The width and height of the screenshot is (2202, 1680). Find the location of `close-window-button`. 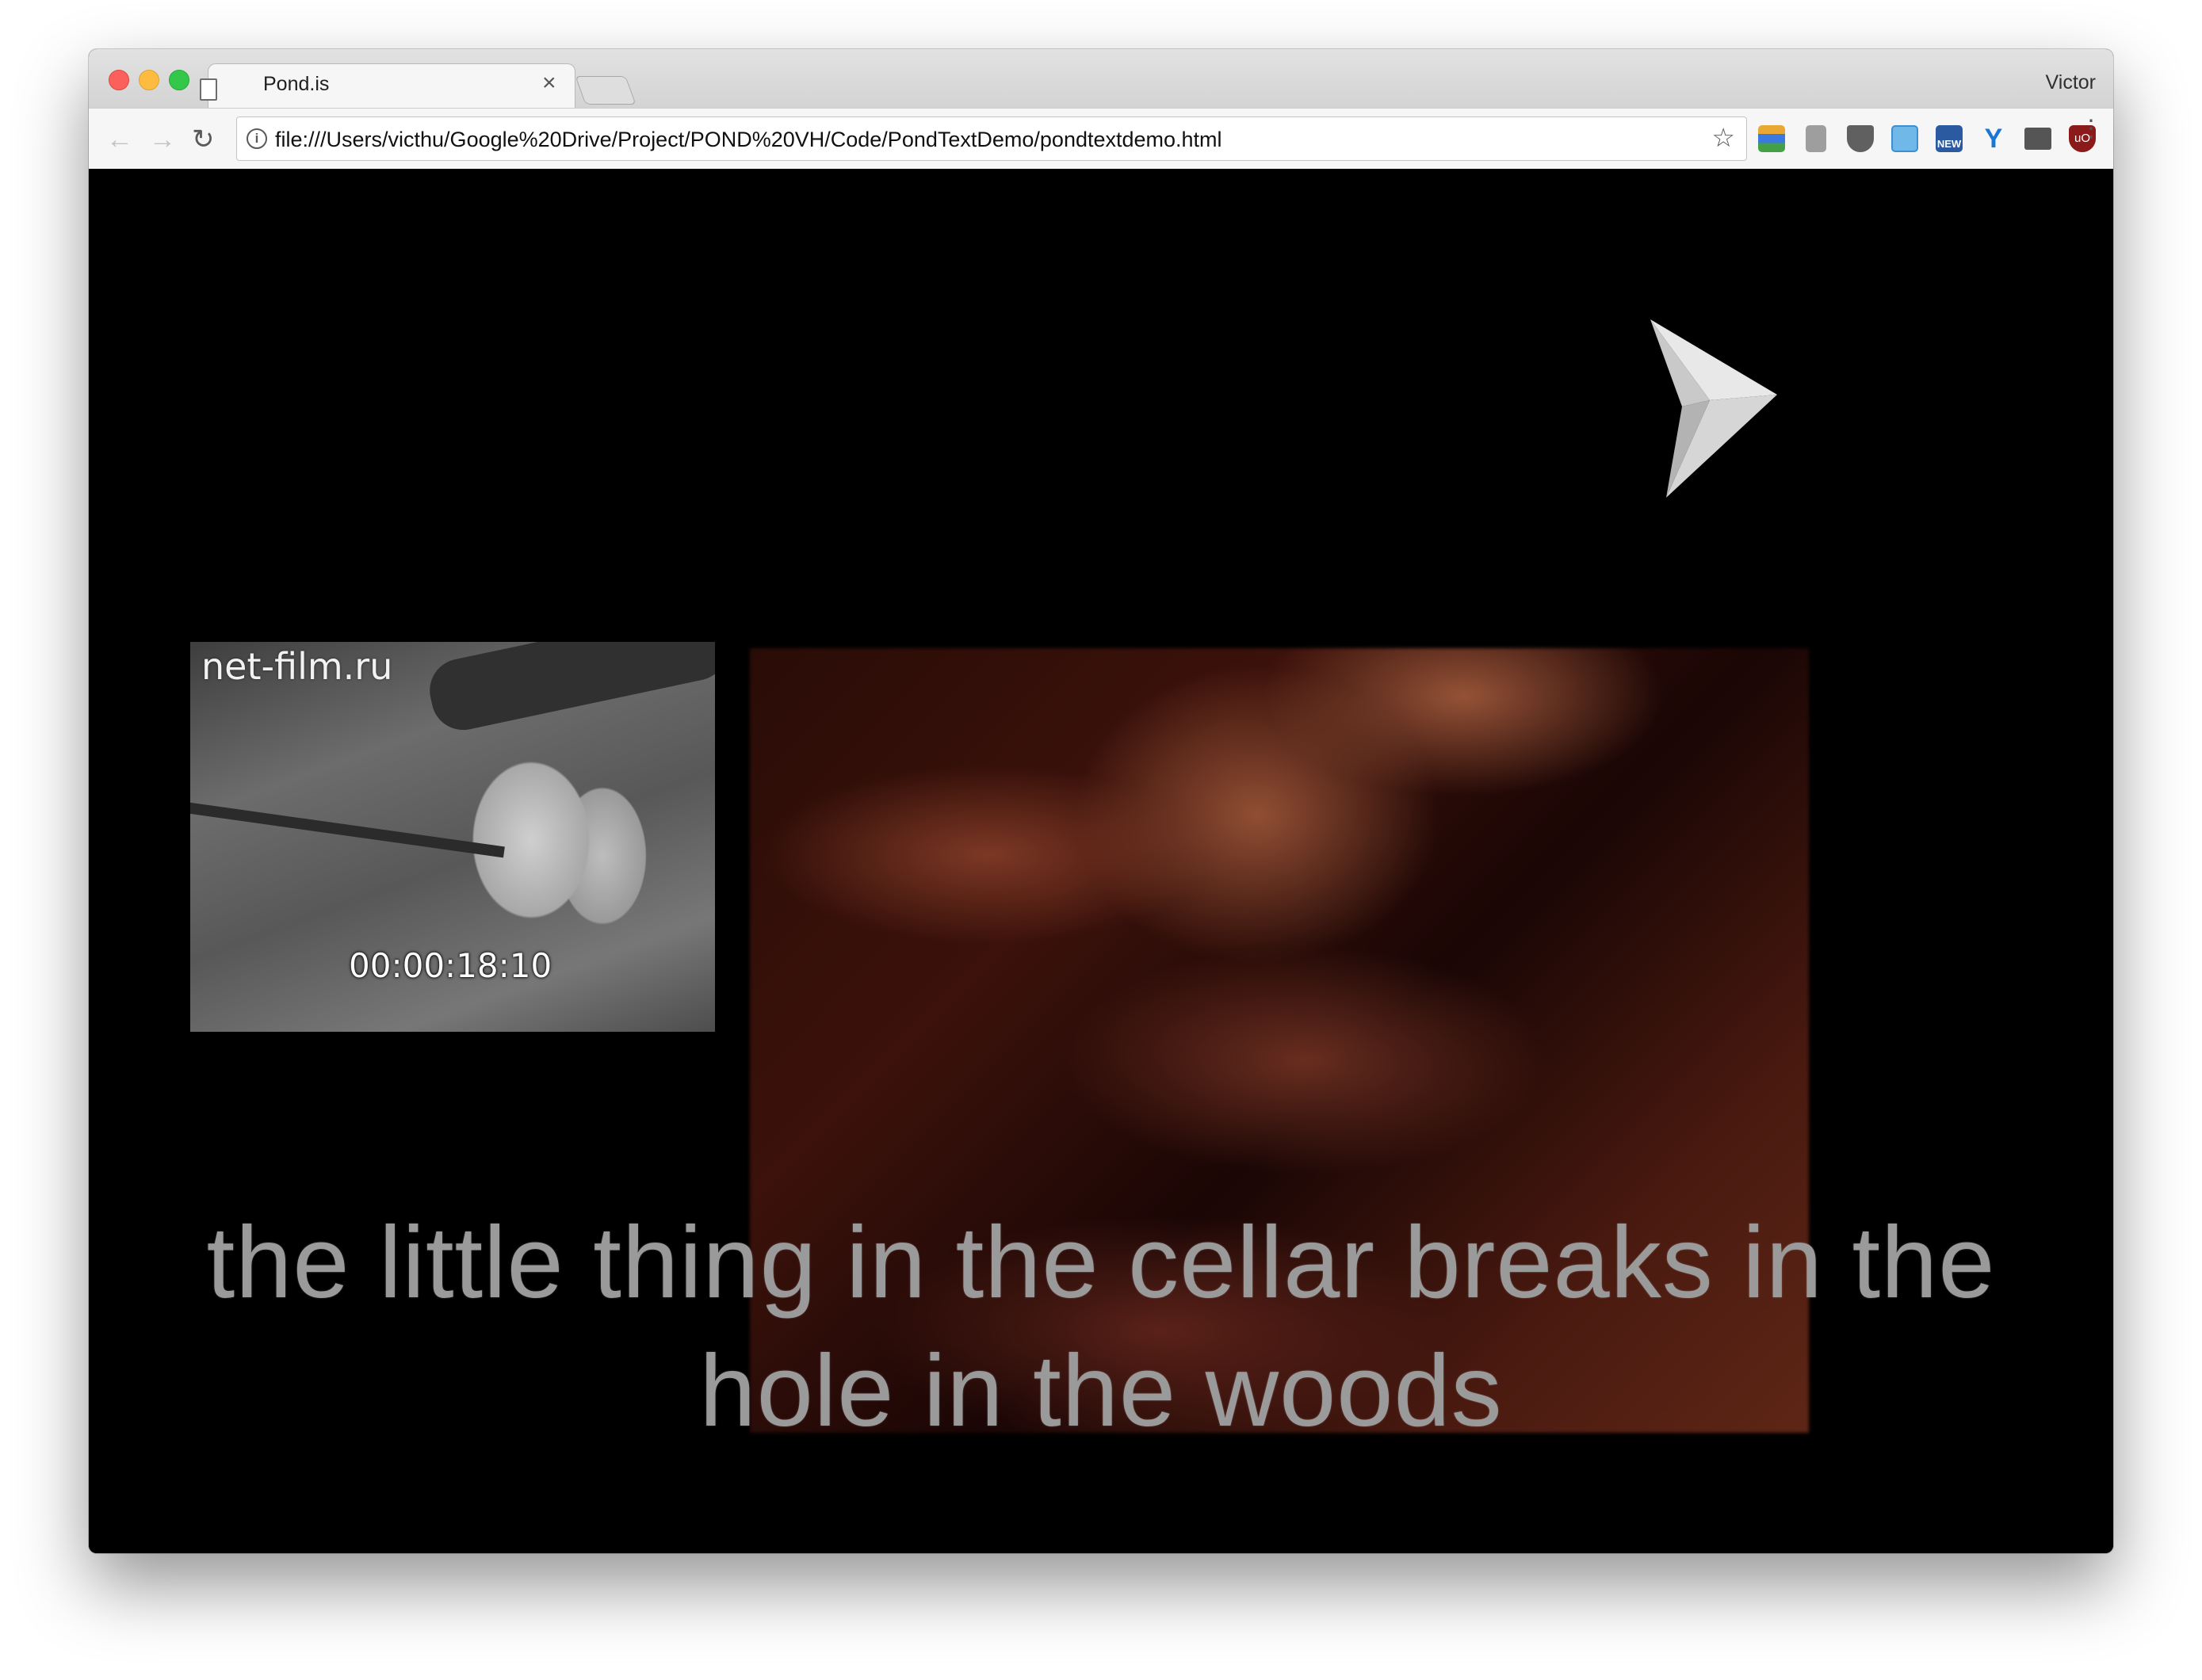

close-window-button is located at coordinates (119, 80).